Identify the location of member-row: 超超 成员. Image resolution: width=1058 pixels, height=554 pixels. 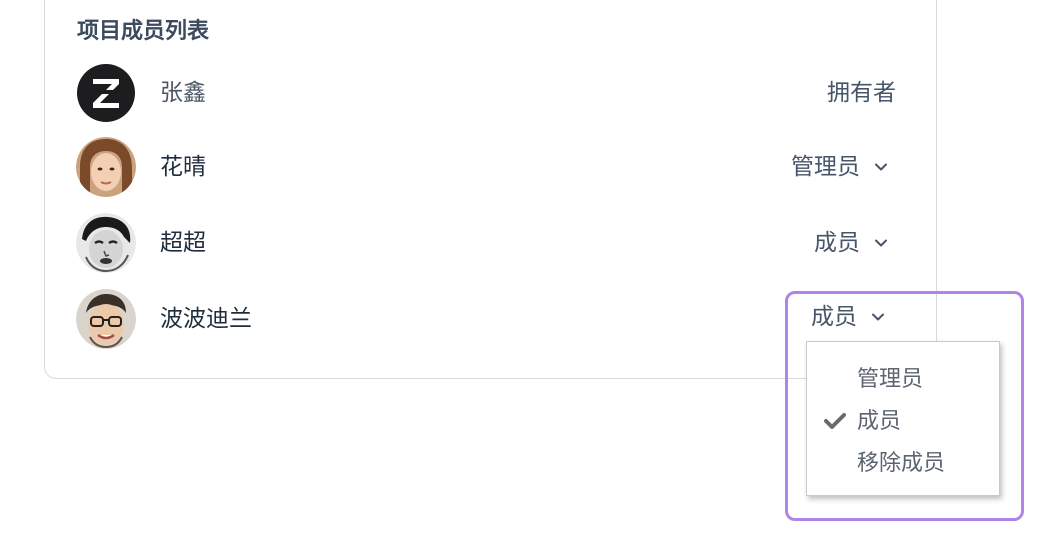
(486, 243).